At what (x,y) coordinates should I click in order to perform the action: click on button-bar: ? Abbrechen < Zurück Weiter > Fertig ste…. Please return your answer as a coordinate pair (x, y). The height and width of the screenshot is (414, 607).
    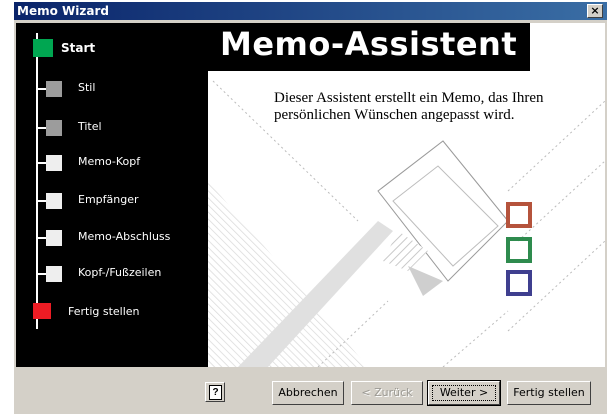
    Looking at the image, I should click on (310, 391).